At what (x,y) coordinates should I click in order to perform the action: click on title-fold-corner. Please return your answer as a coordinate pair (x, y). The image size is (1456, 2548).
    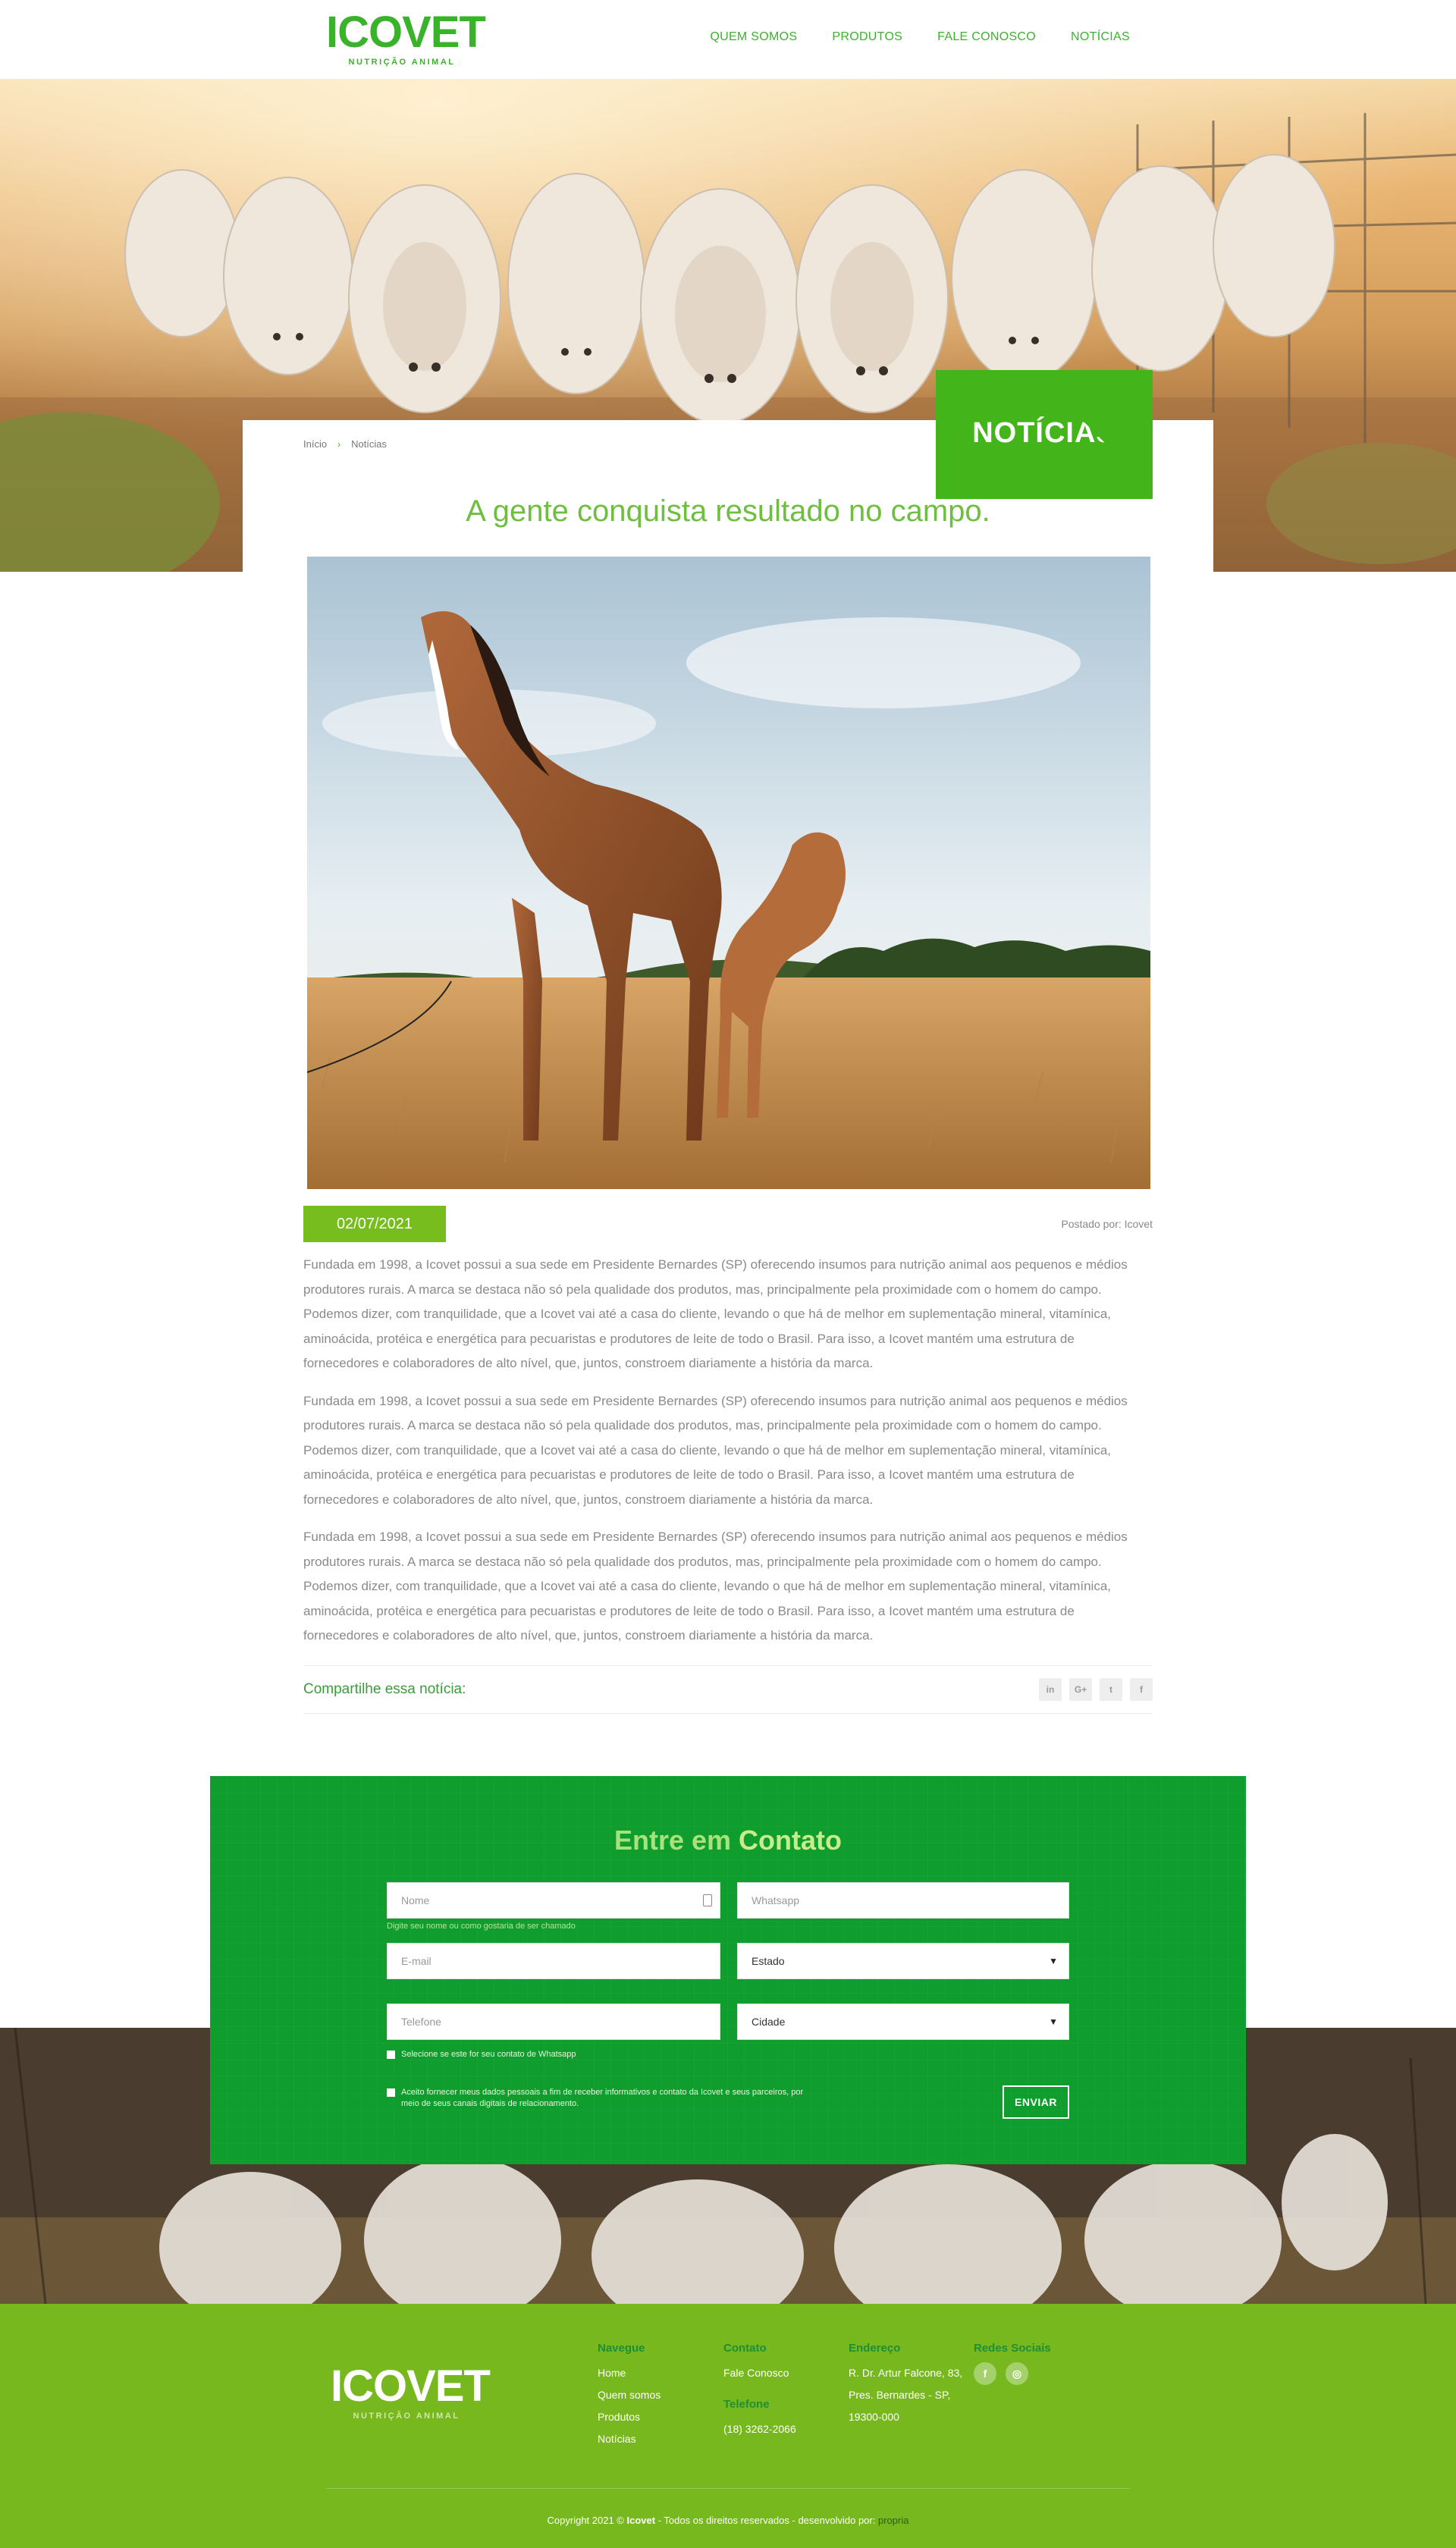
    Looking at the image, I should click on (1117, 455).